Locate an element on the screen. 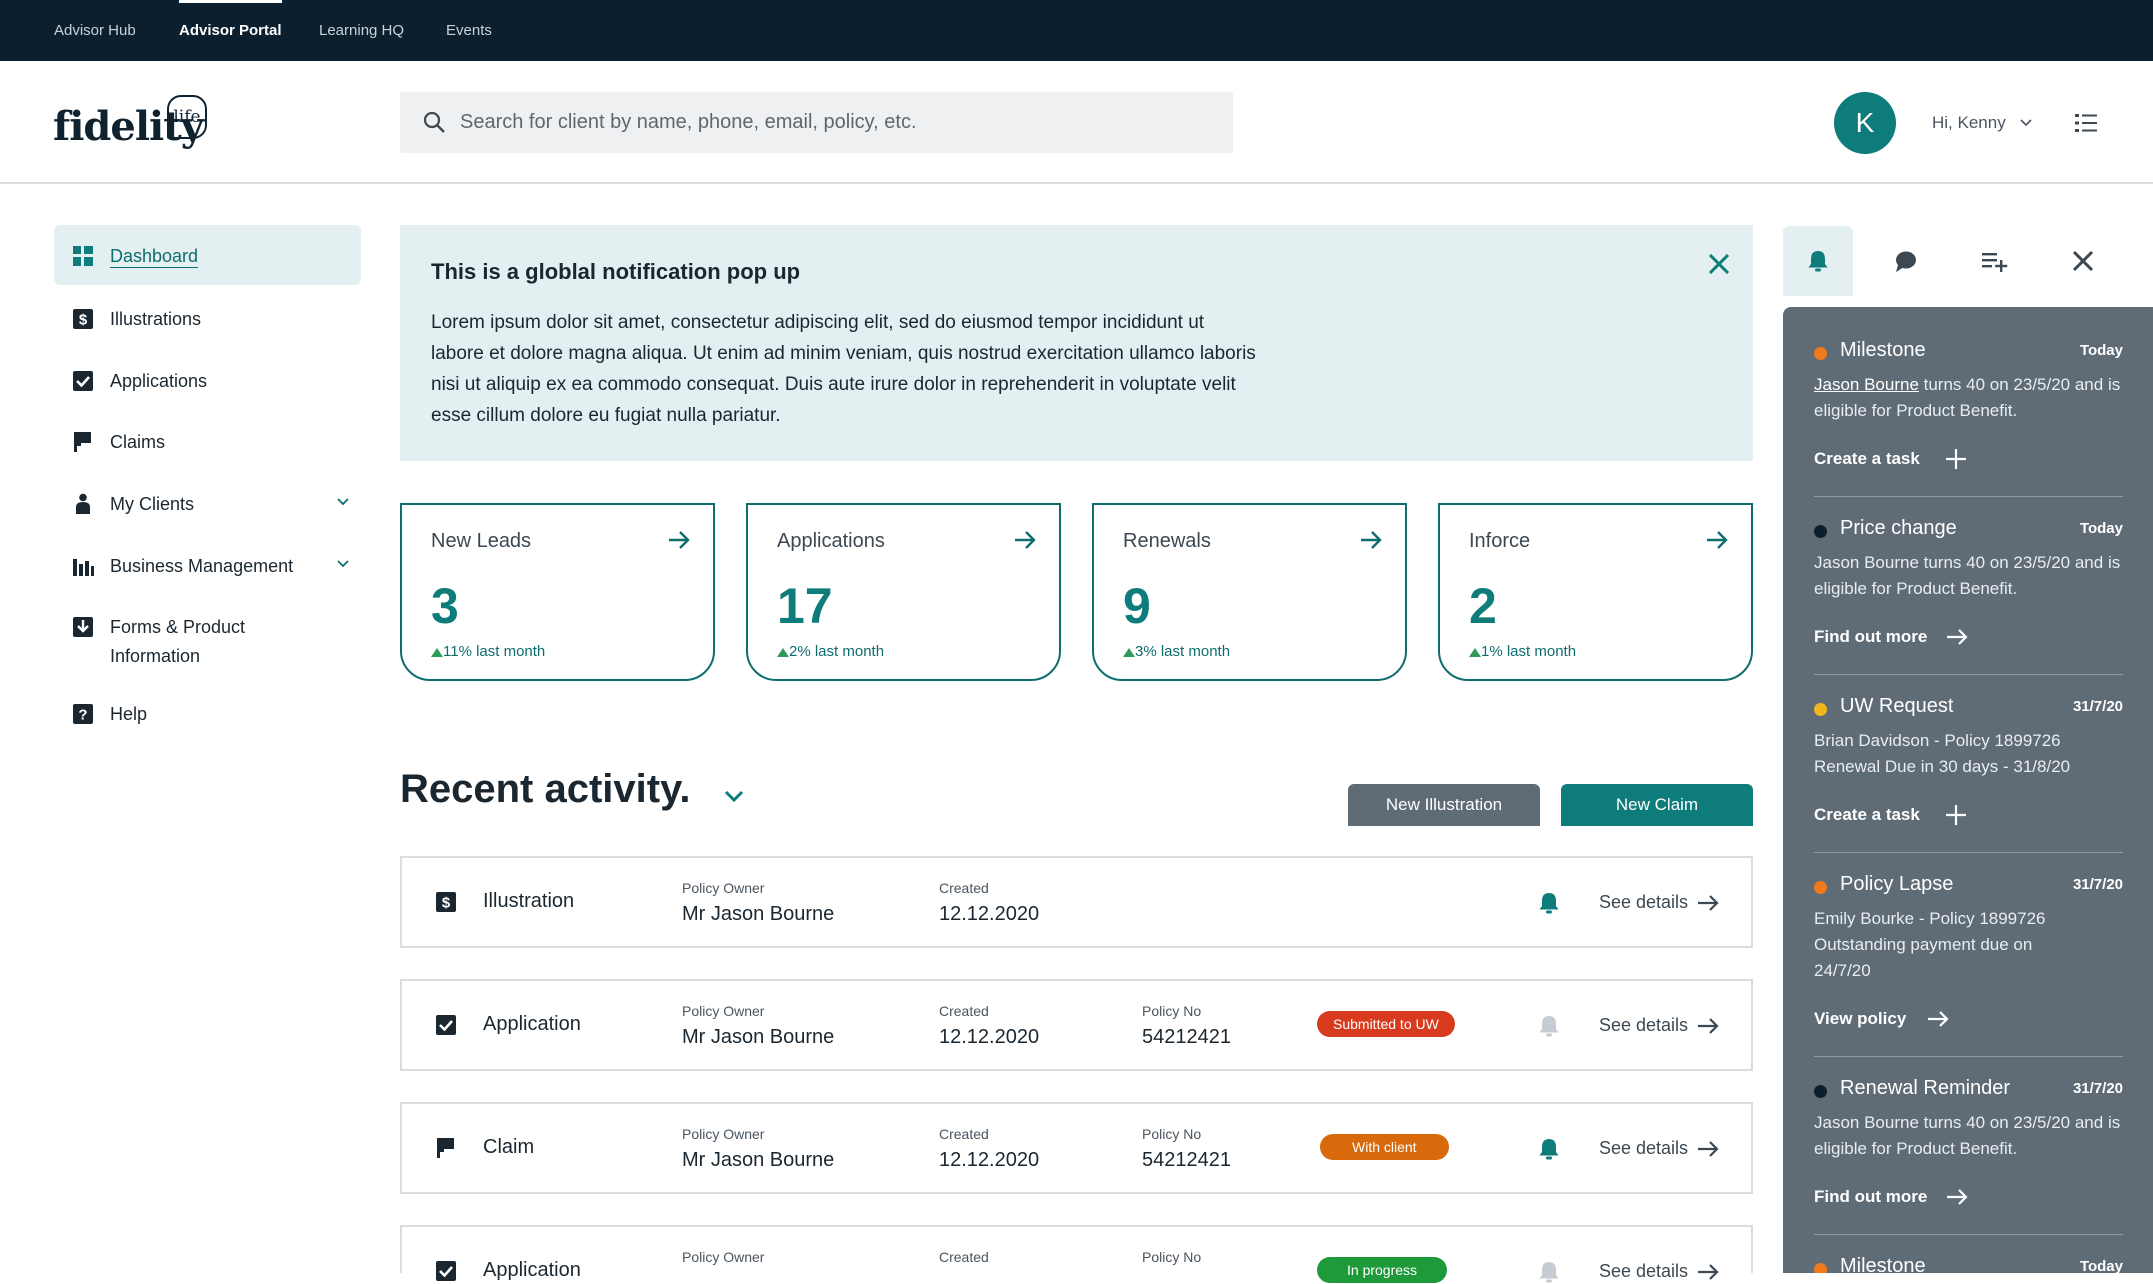 This screenshot has height=1284, width=2153. sidebar-item-label: Claims is located at coordinates (138, 442).